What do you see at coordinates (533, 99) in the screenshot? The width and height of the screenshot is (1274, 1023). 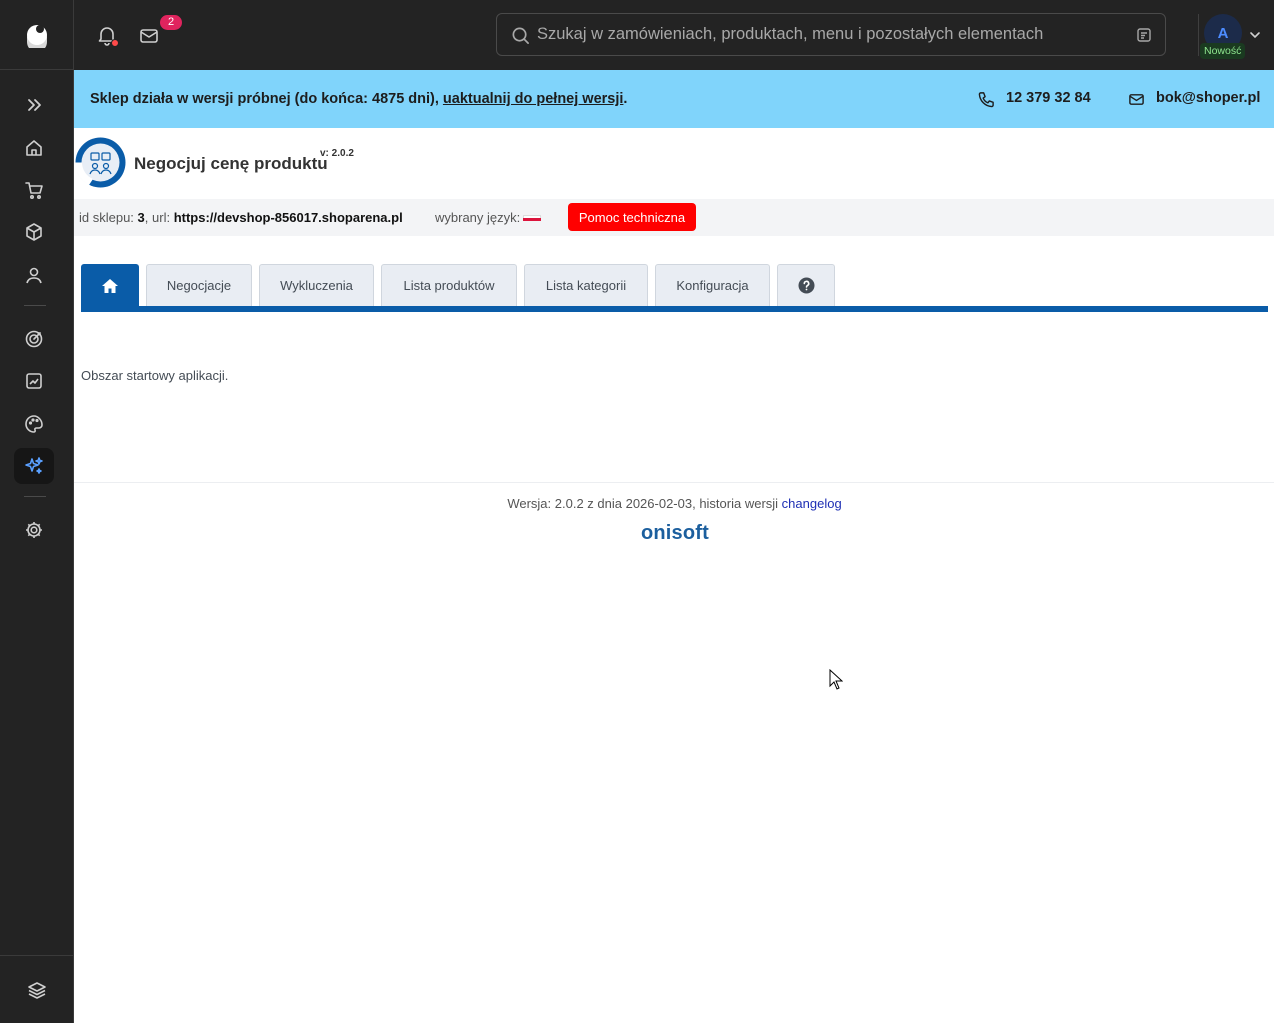 I see `upgrade-link: uaktualnij do pełnej wersji` at bounding box center [533, 99].